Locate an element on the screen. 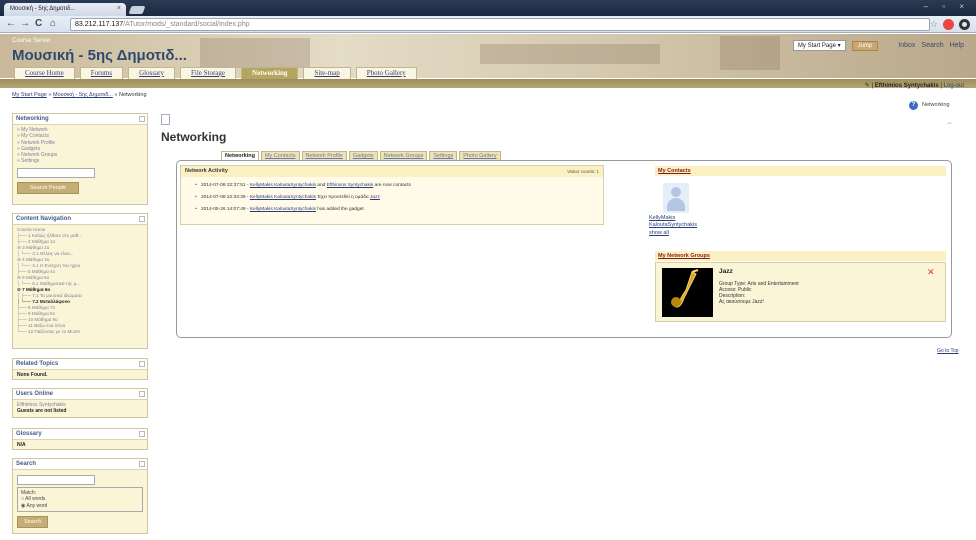  activity-text: are now contacts is located at coordinates (392, 185).